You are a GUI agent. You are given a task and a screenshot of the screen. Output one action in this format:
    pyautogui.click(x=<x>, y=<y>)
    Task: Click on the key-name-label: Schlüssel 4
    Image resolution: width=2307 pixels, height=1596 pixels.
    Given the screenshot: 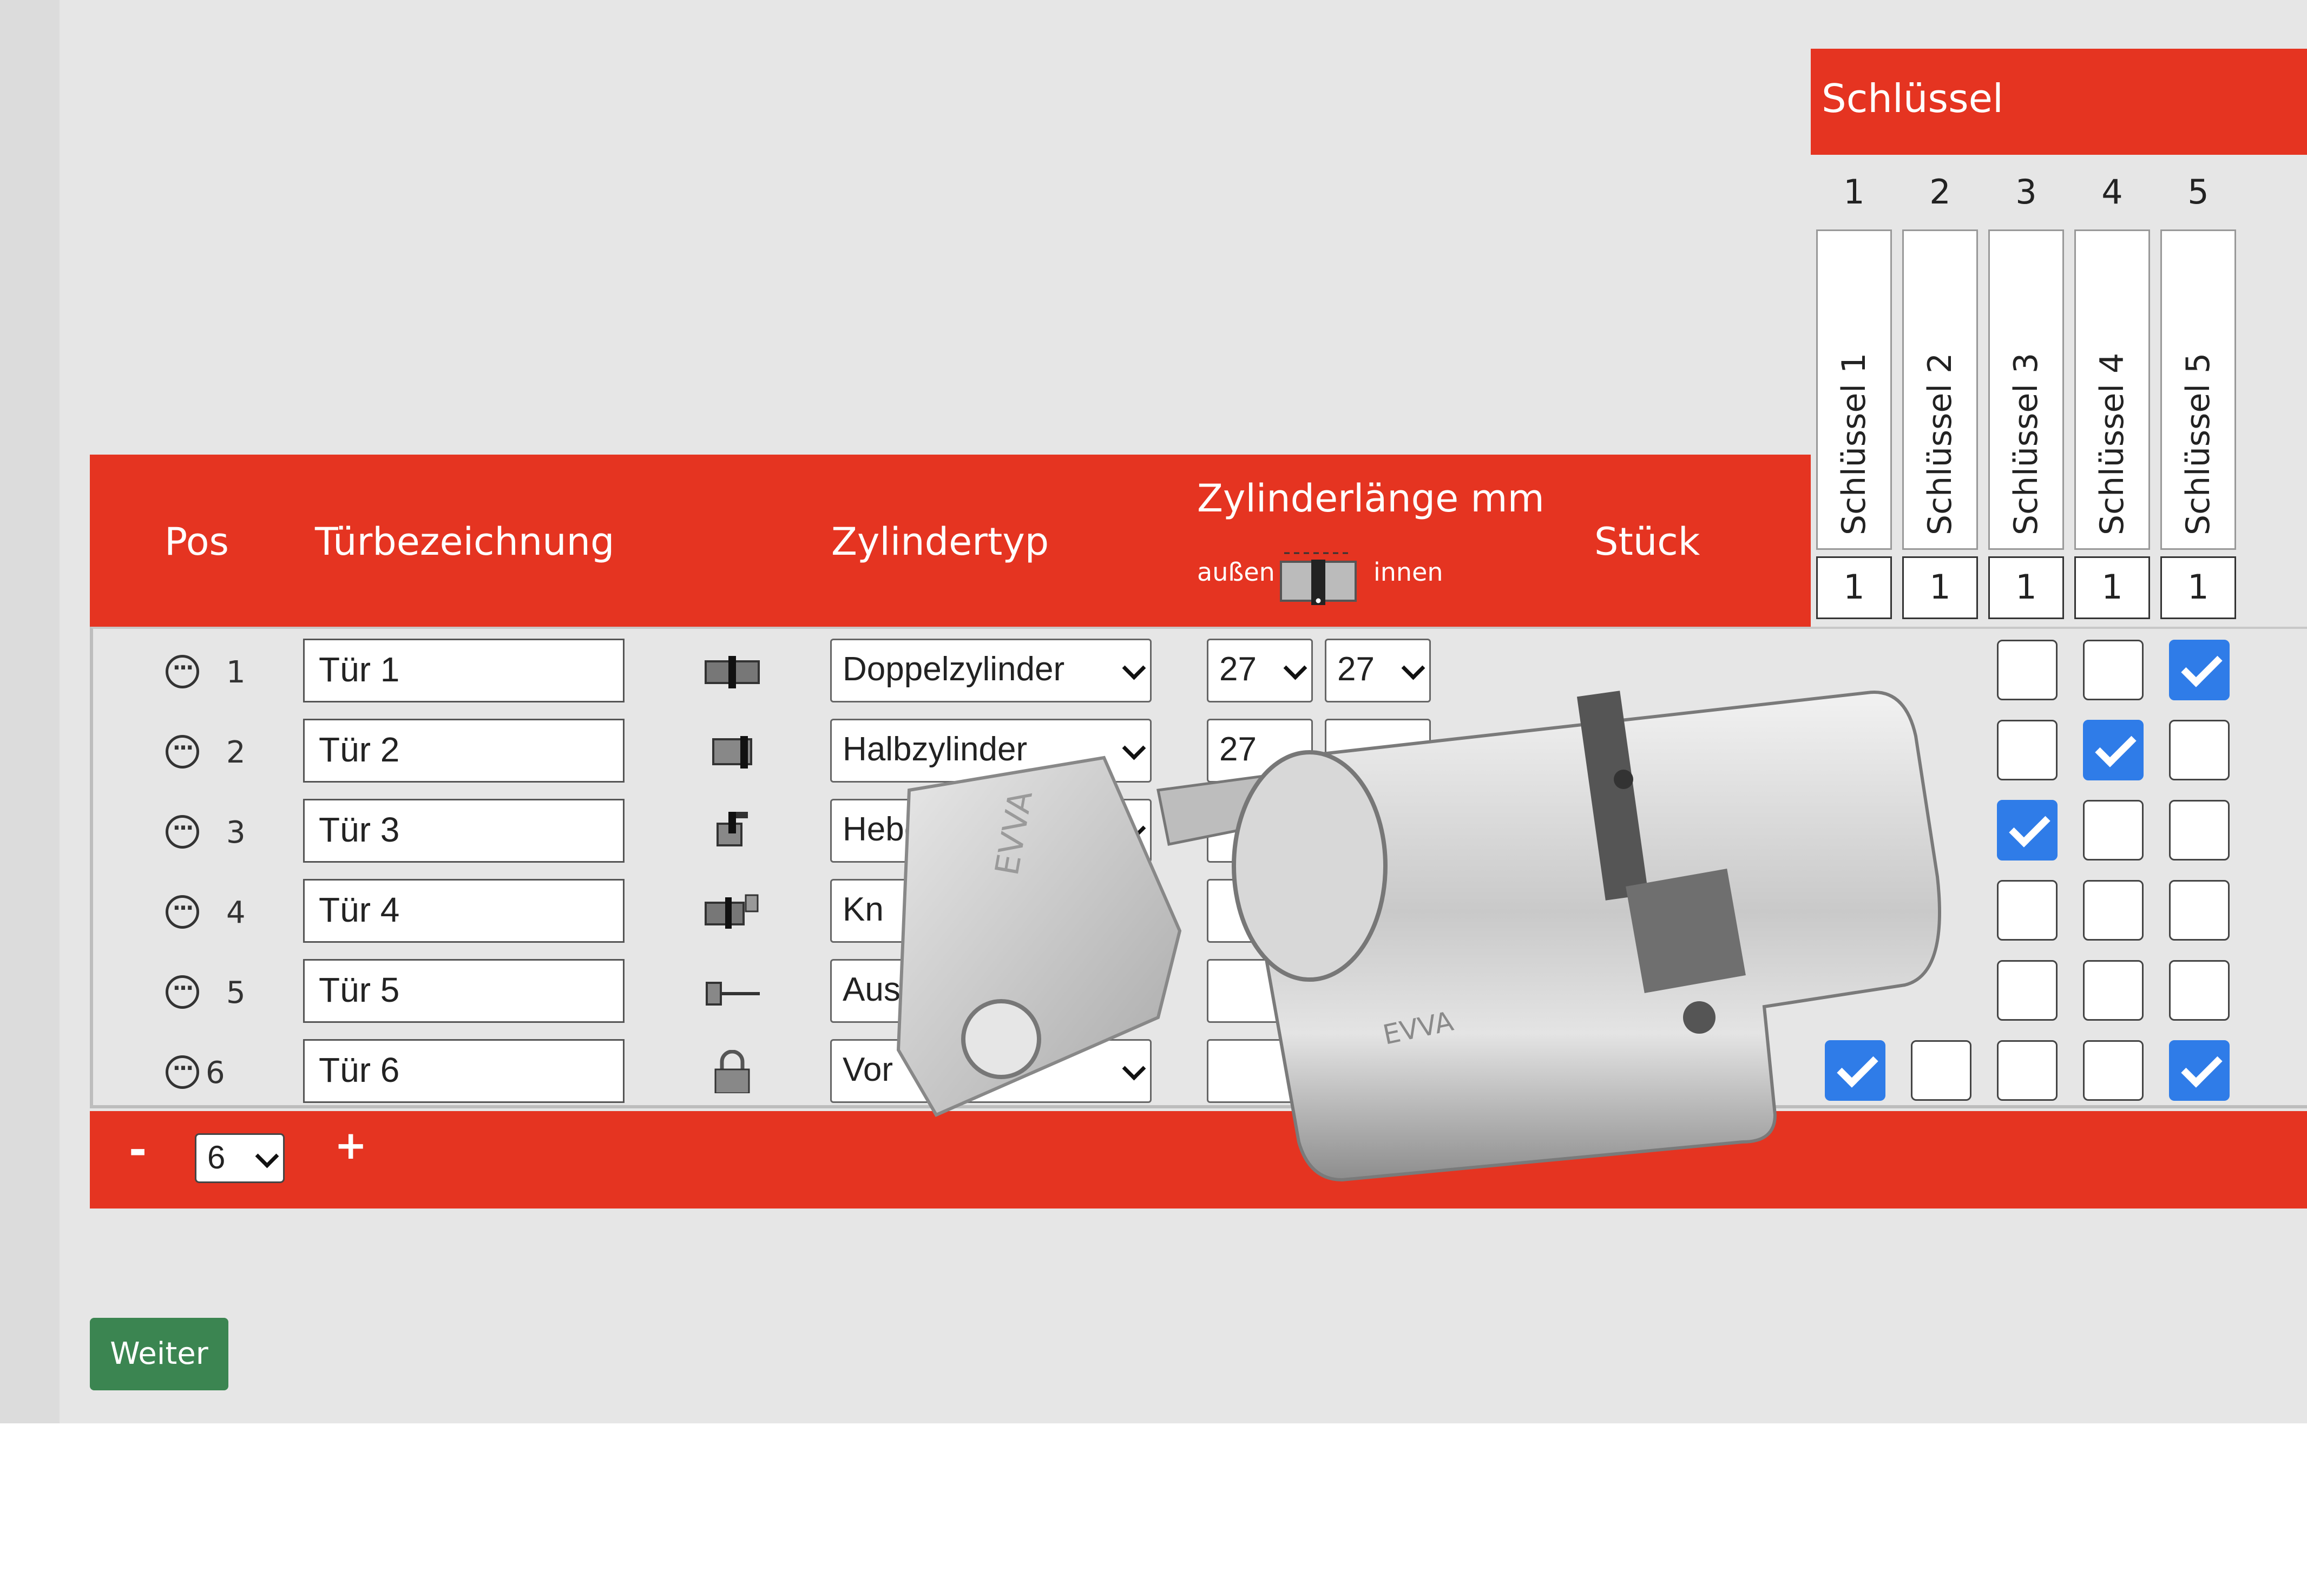 What is the action you would take?
    pyautogui.click(x=2112, y=443)
    